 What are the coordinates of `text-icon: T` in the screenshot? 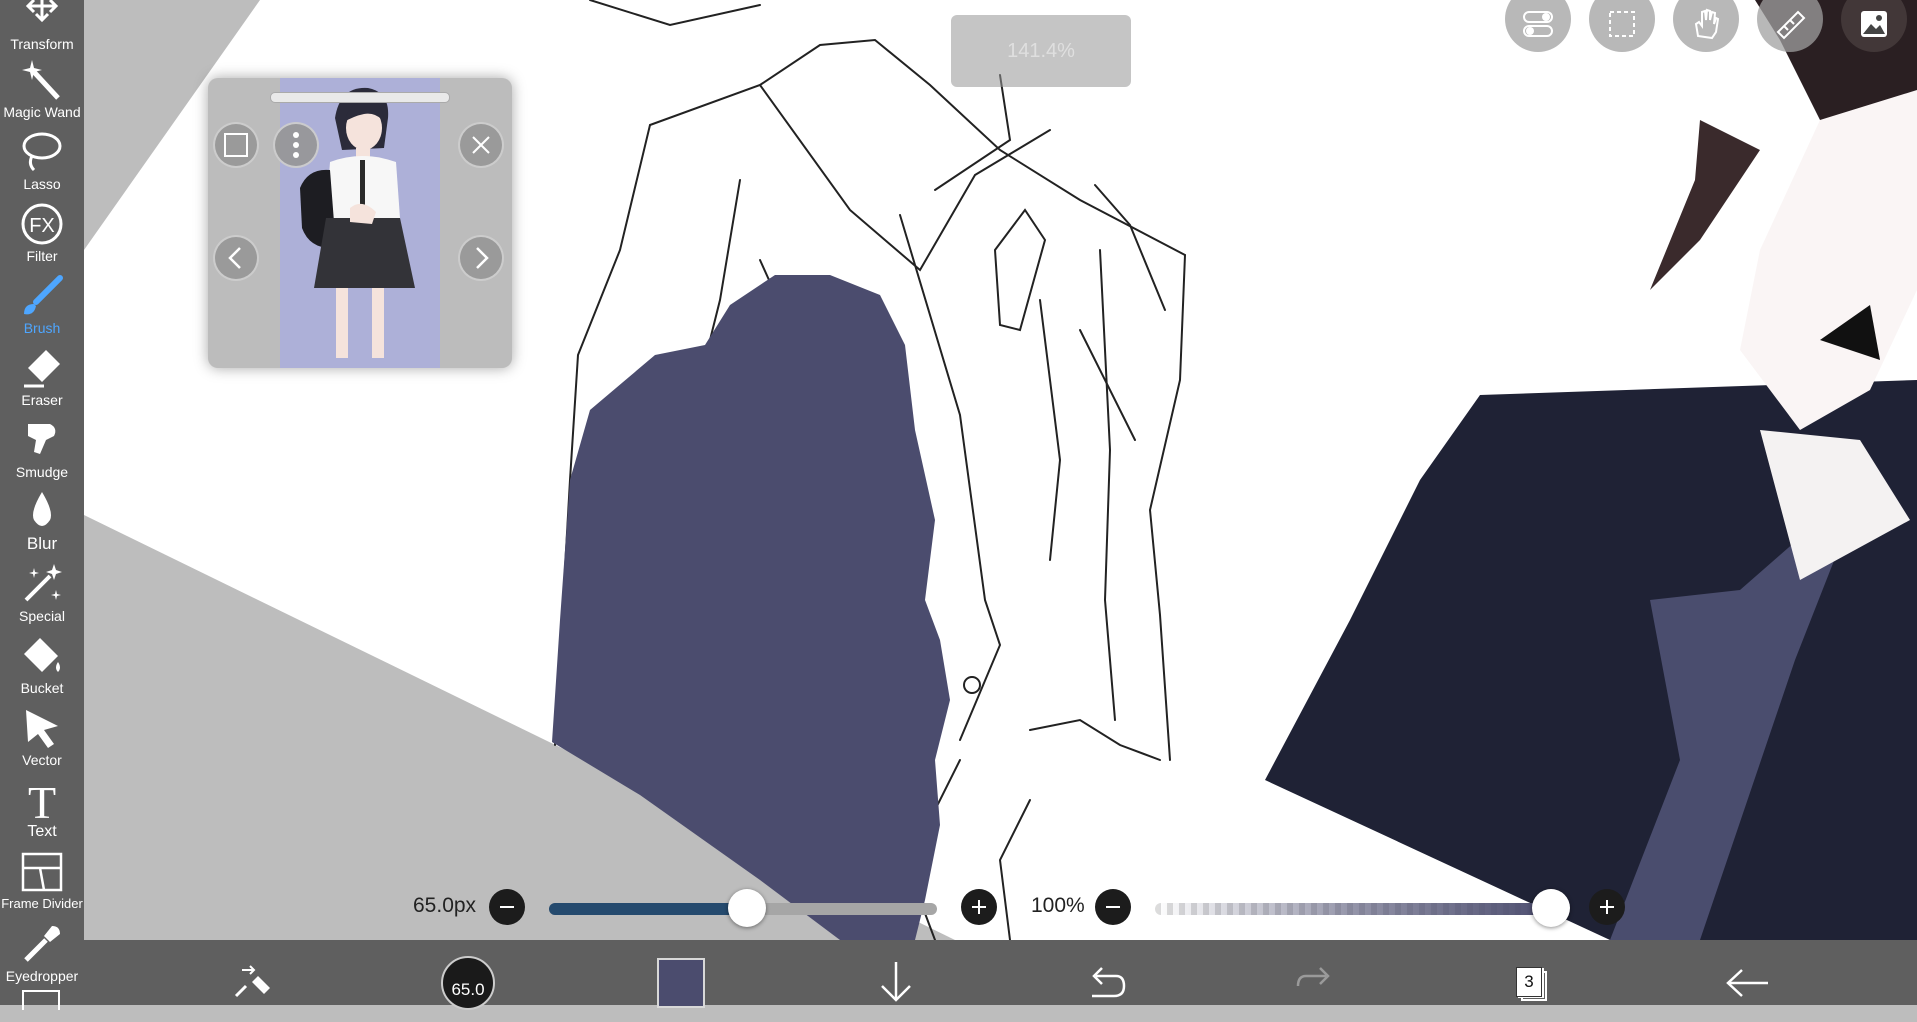 It's located at (42, 800).